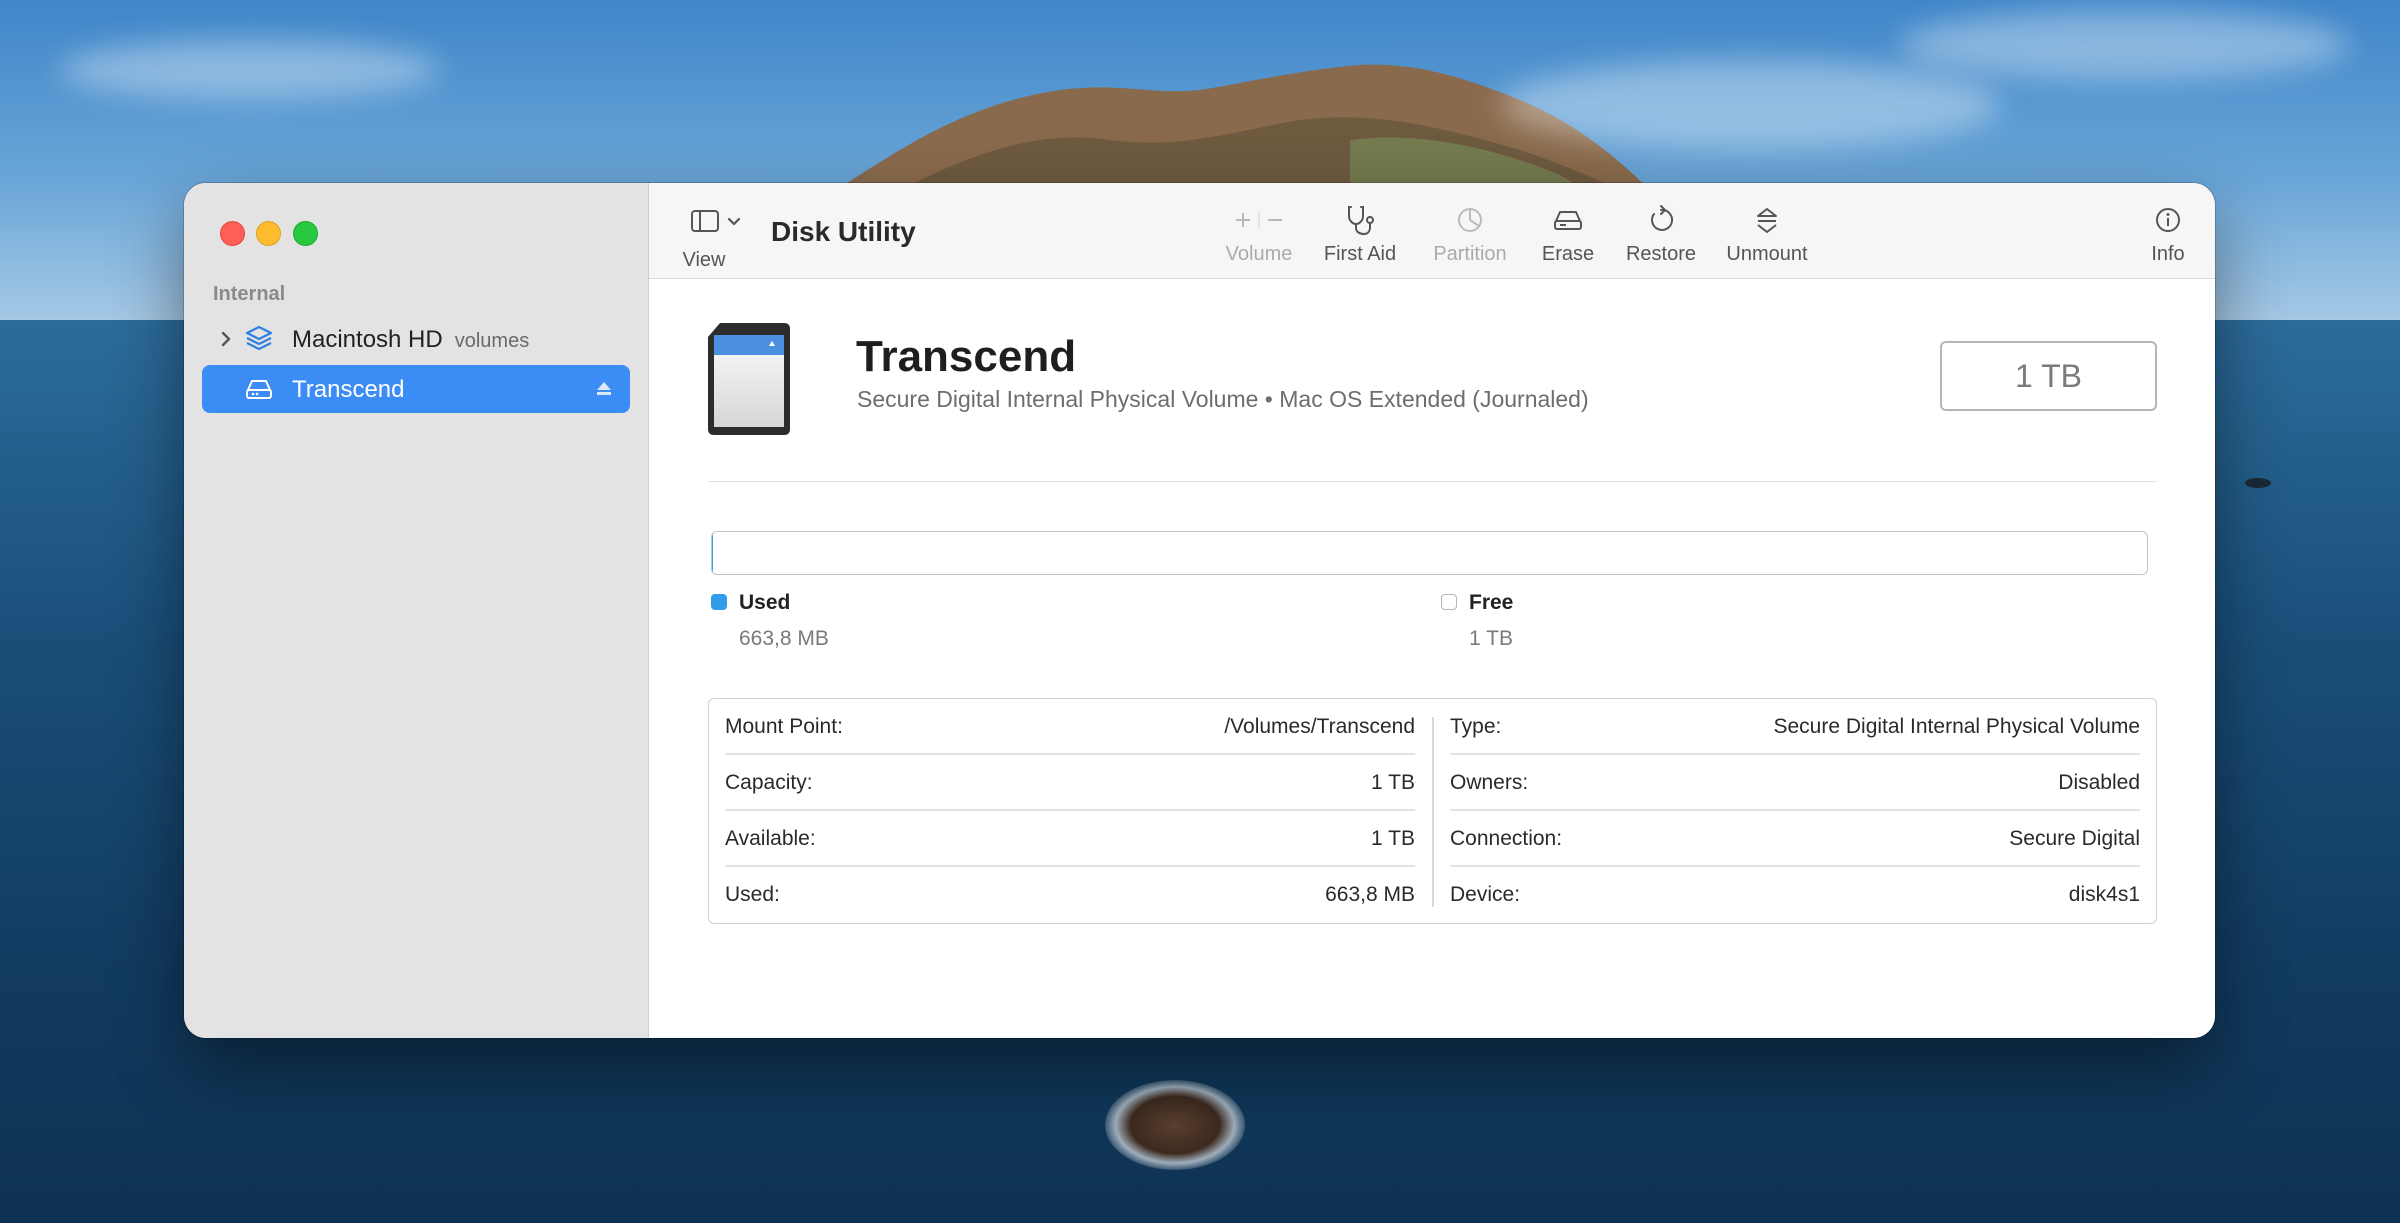 The height and width of the screenshot is (1223, 2400). Describe the element at coordinates (1795, 839) in the screenshot. I see `info-row-connection: Connection: Secure Digital` at that location.